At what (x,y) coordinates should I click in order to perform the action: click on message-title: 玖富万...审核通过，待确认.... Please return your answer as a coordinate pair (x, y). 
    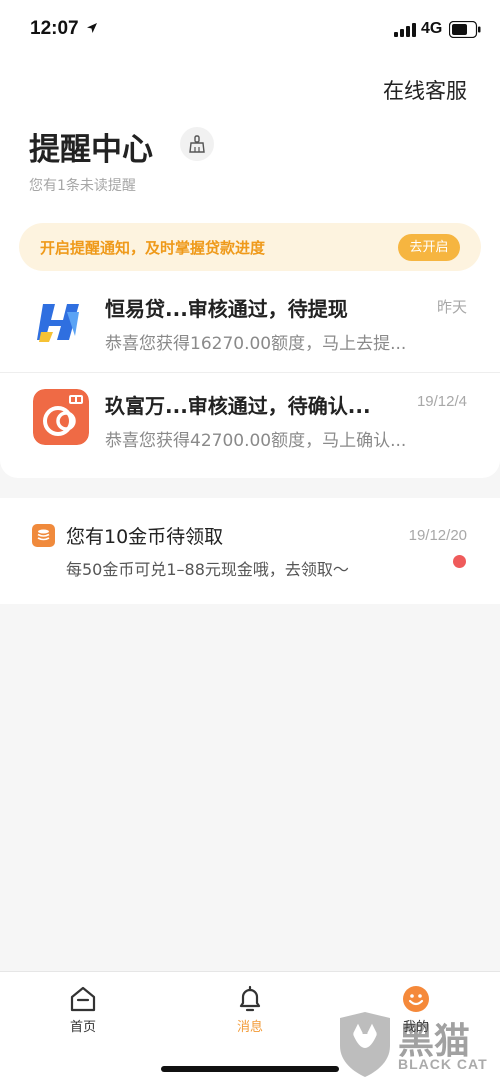
    Looking at the image, I should click on (238, 406).